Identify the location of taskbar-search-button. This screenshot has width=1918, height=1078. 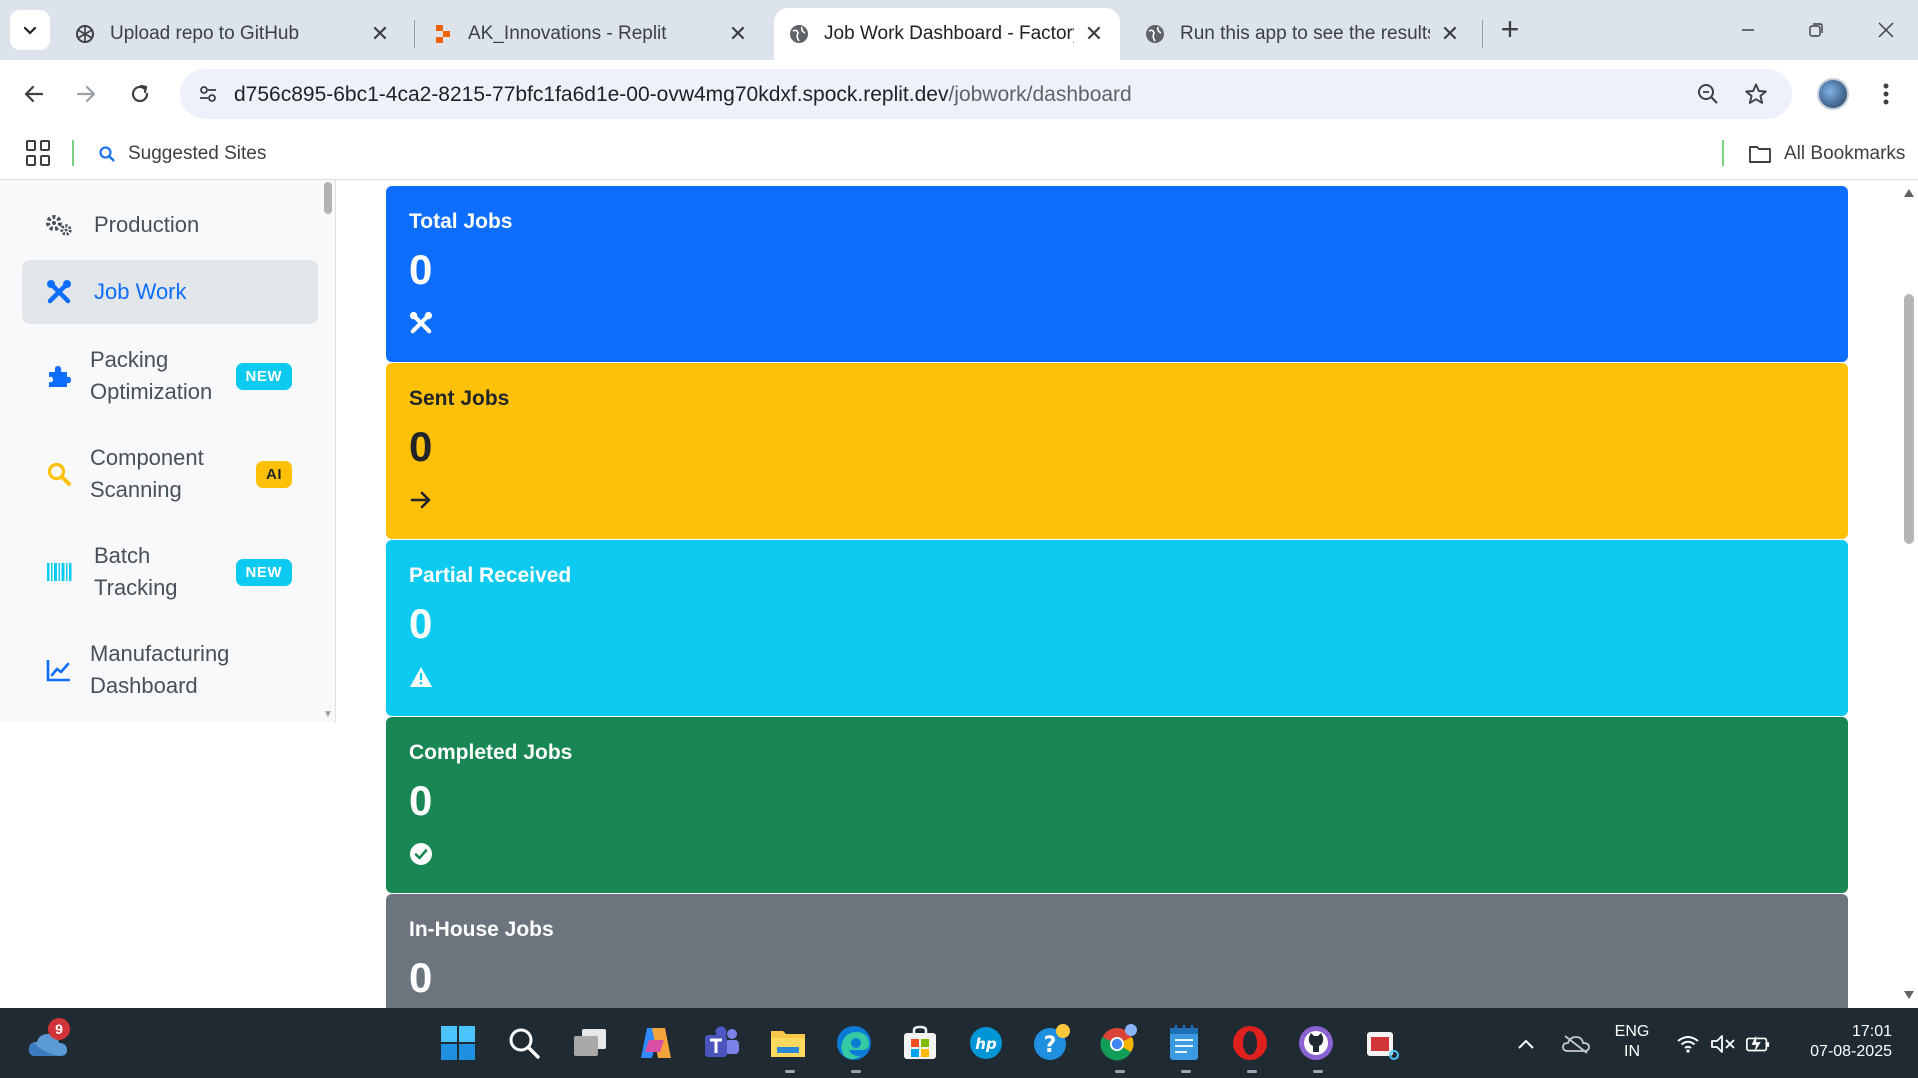
(524, 1043).